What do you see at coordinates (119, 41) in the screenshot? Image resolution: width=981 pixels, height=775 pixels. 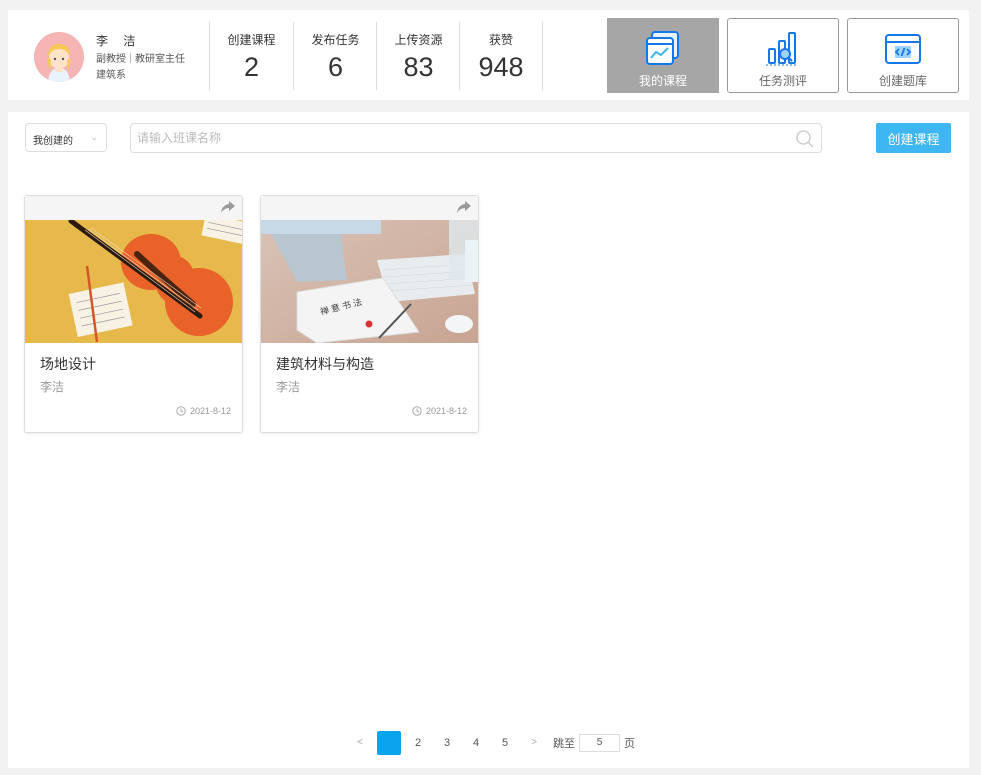 I see `user-name: 李 洁` at bounding box center [119, 41].